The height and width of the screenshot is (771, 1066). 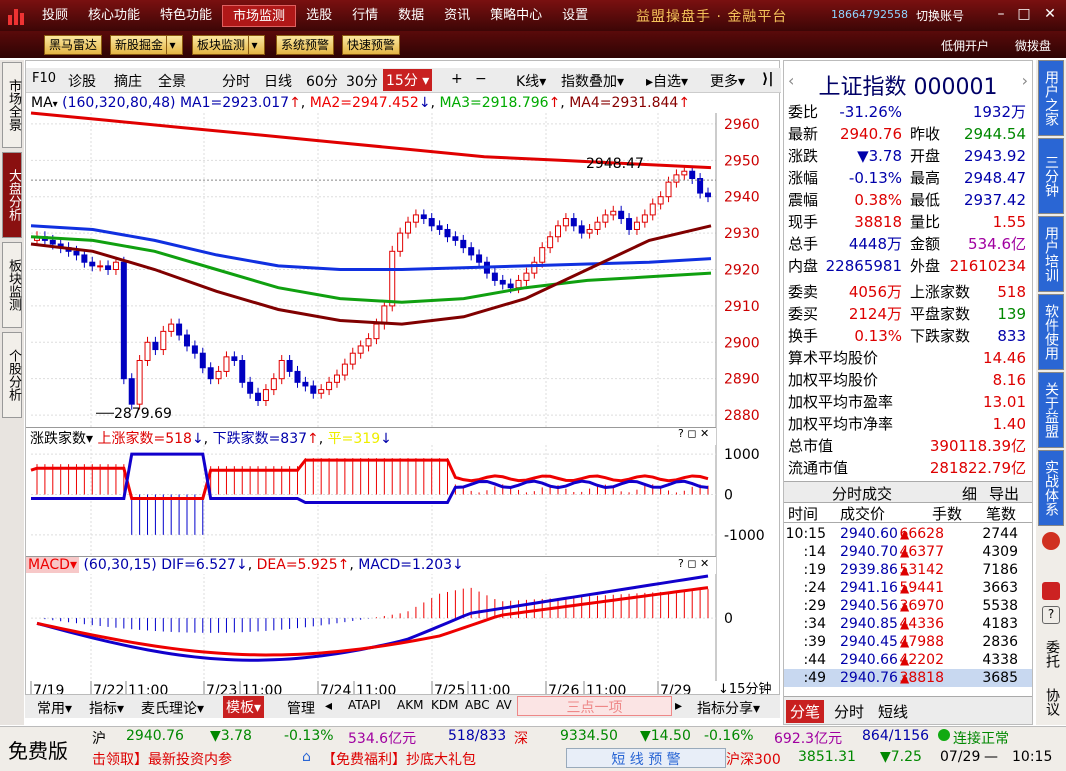 I want to click on trades-export-button: 导出, so click(x=1004, y=493).